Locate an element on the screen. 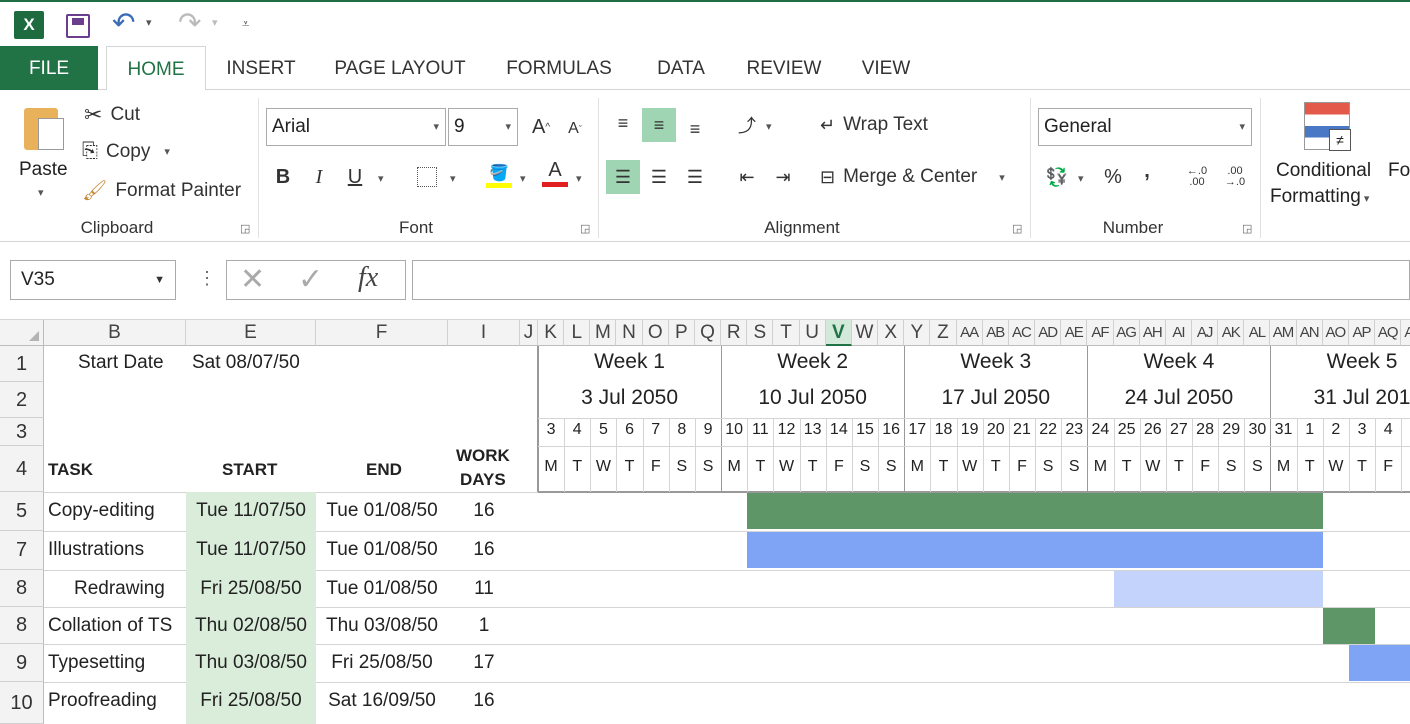 The width and height of the screenshot is (1410, 724). column-header-z: Z is located at coordinates (943, 333).